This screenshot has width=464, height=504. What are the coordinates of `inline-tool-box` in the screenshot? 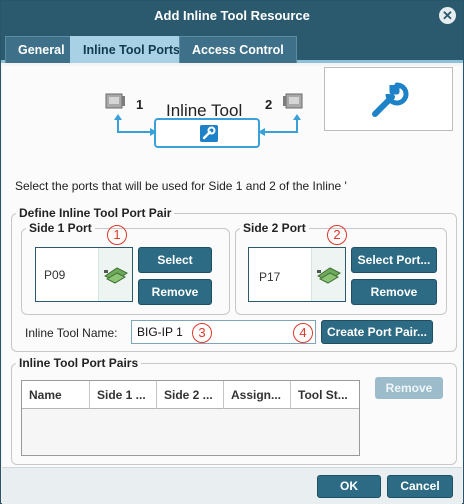 It's located at (207, 133).